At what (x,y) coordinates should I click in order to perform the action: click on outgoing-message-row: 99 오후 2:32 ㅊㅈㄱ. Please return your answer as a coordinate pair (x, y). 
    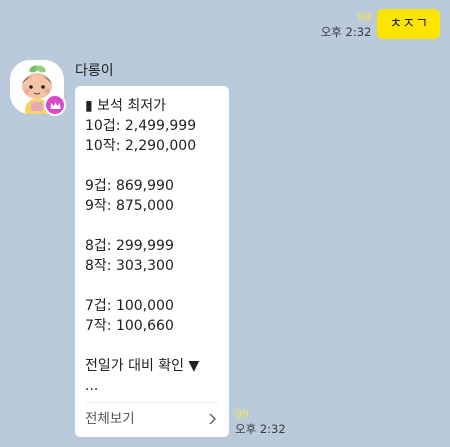
    Looking at the image, I should click on (380, 24).